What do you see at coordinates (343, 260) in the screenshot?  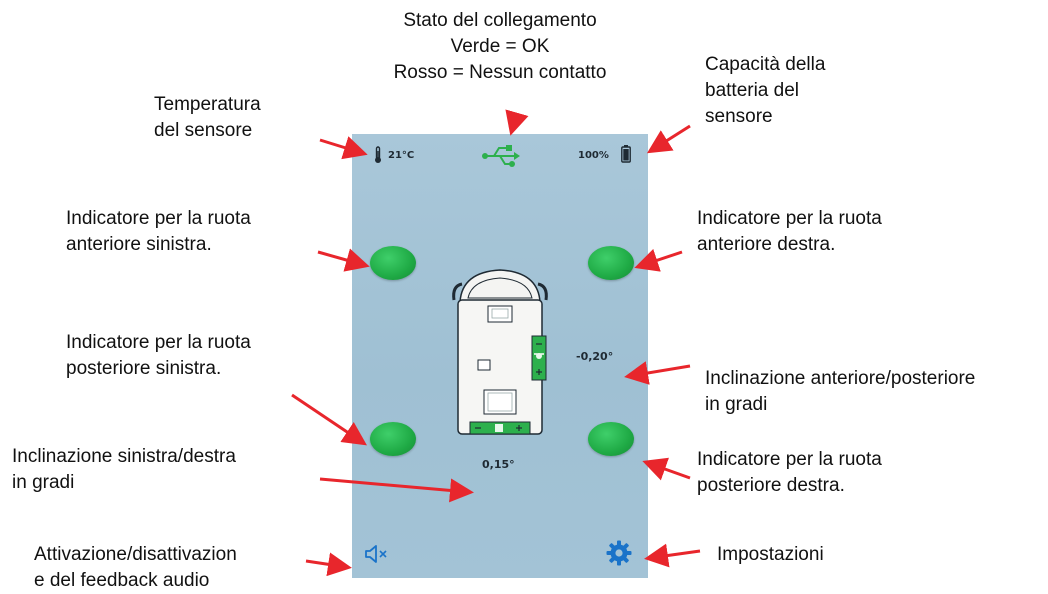 I see `arrow-front-left` at bounding box center [343, 260].